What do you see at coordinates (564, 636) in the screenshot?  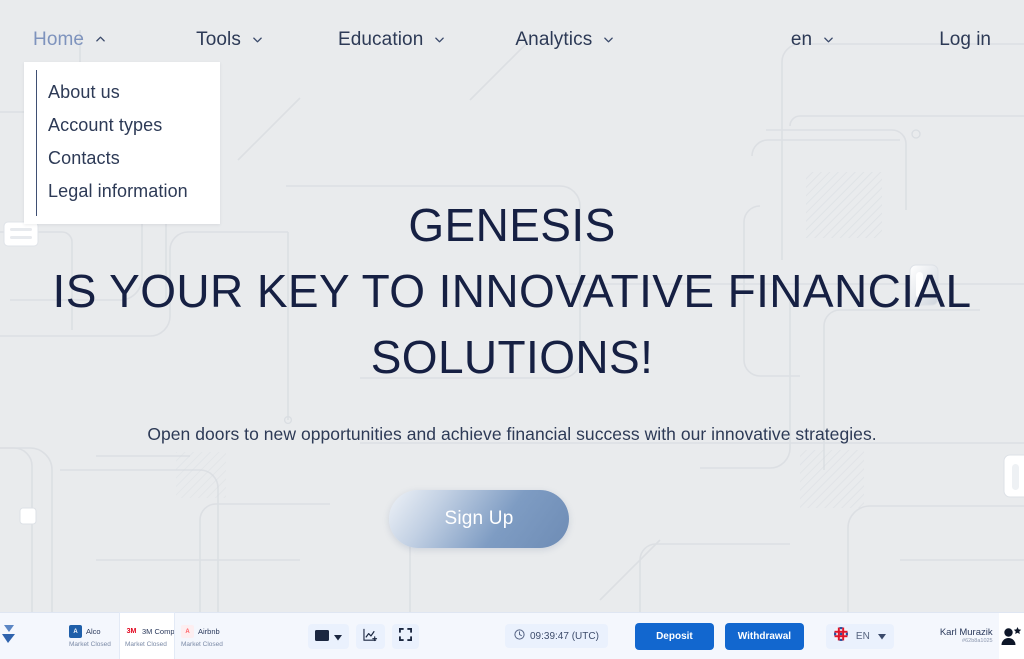 I see `clock-text: 09:39:47 (UTC)` at bounding box center [564, 636].